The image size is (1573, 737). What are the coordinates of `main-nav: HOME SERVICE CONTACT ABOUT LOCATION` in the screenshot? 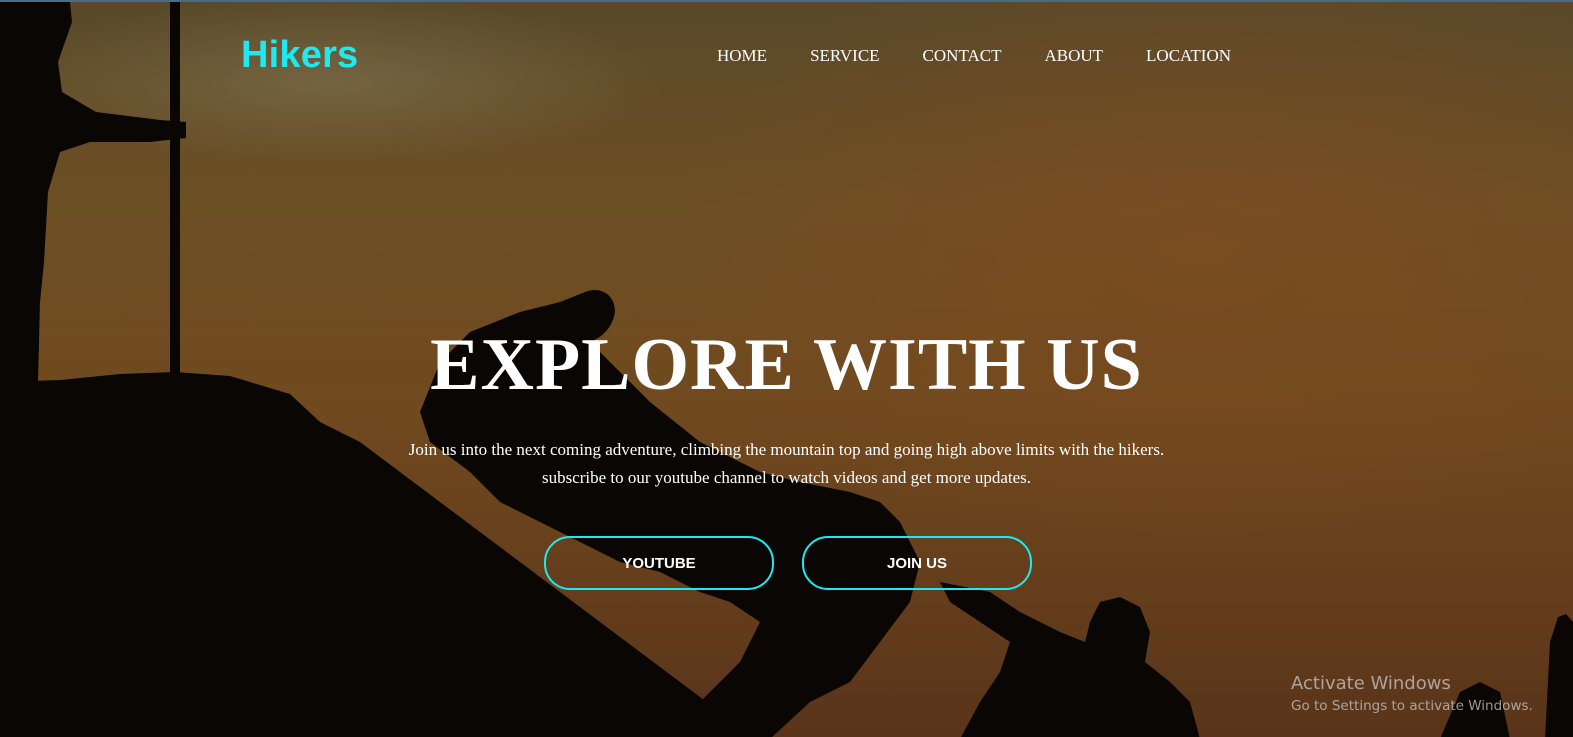 It's located at (995, 56).